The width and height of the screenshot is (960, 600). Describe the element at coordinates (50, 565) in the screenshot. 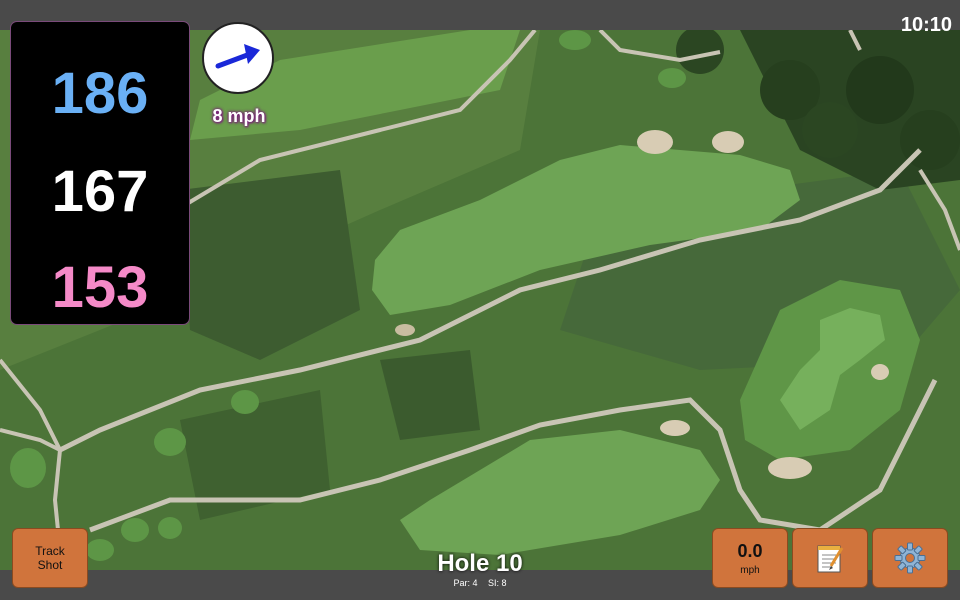

I see `track-shot-label-line2: Shot` at that location.